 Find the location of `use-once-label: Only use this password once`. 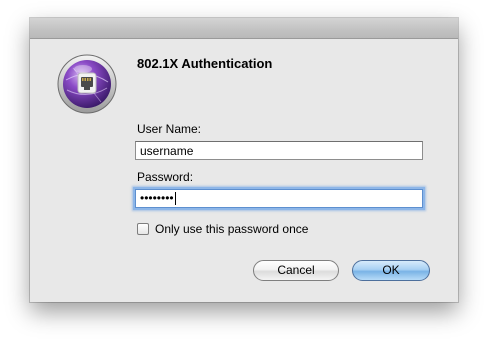

use-once-label: Only use this password once is located at coordinates (231, 229).